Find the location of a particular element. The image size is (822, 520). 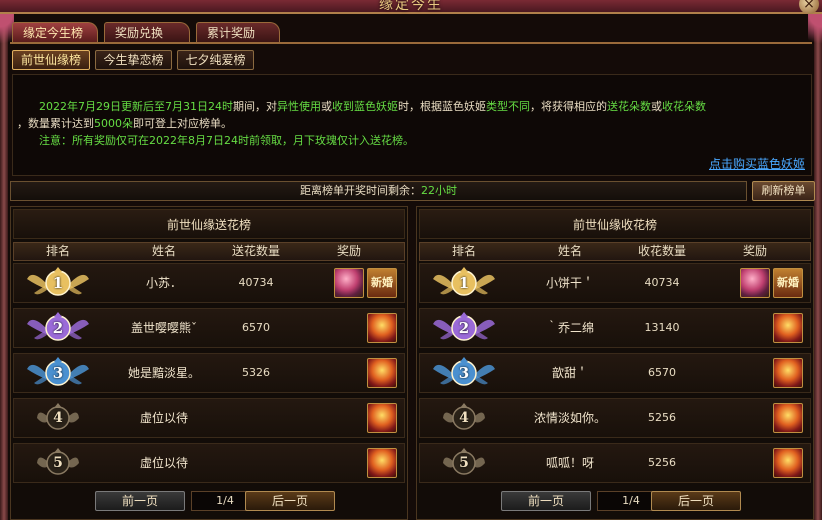

rose-ornament-right is located at coordinates (815, 34).